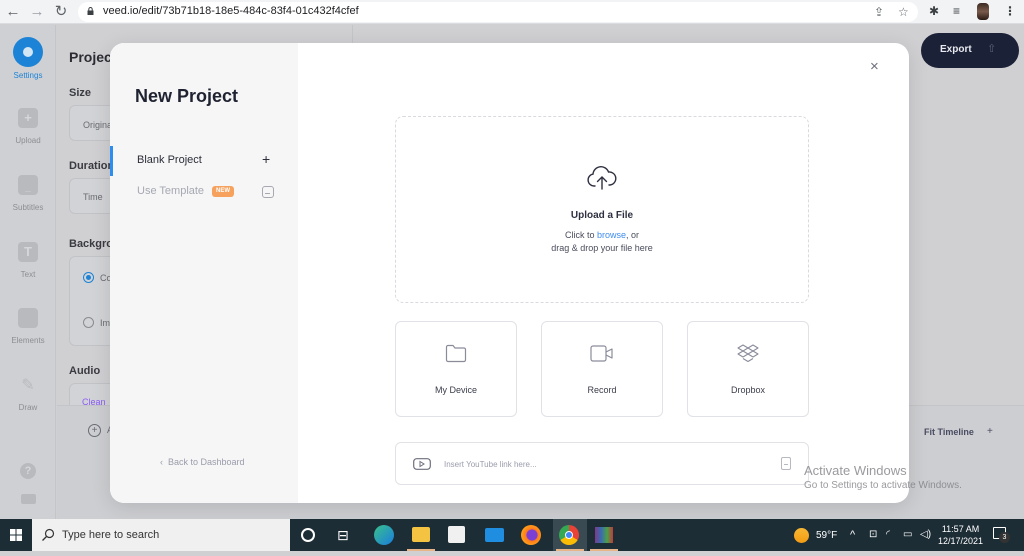 This screenshot has width=1024, height=556. I want to click on chrome-icon, so click(569, 535).